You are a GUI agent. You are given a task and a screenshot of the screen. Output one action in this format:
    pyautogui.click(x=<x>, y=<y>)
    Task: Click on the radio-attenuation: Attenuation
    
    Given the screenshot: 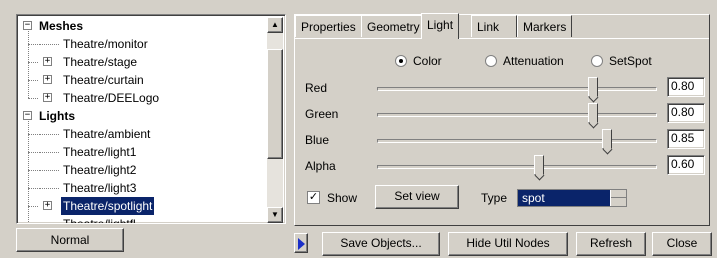 What is the action you would take?
    pyautogui.click(x=524, y=61)
    